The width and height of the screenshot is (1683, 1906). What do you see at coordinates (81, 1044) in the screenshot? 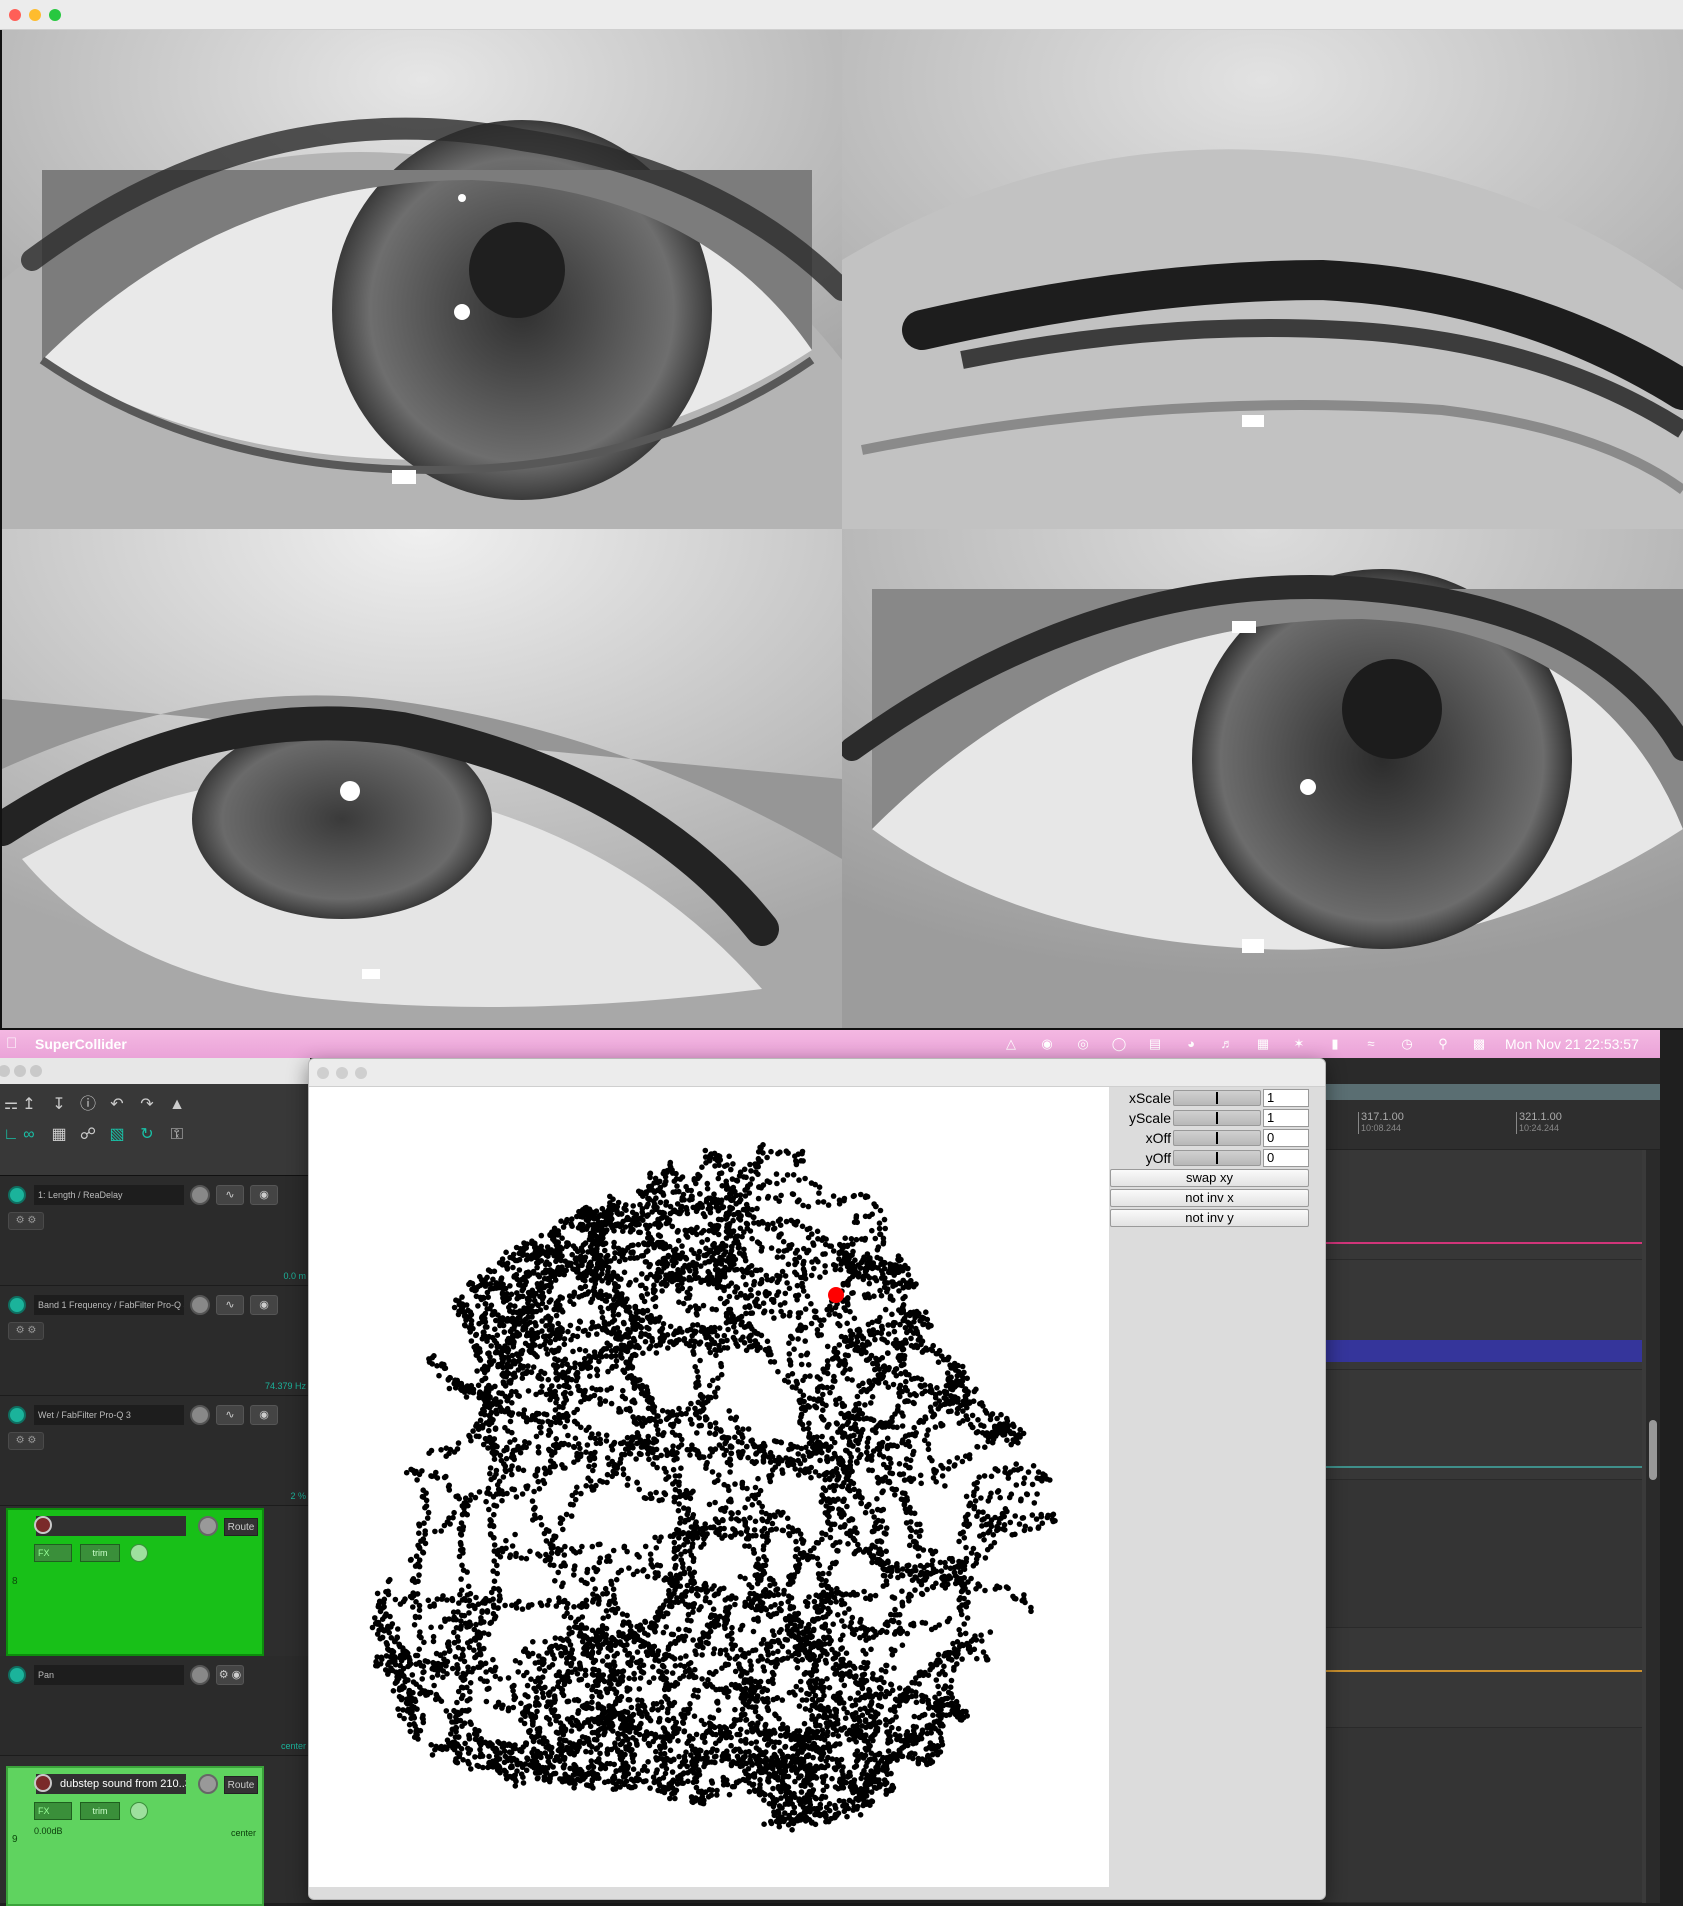
I see `app-menu-name: SuperCollider` at bounding box center [81, 1044].